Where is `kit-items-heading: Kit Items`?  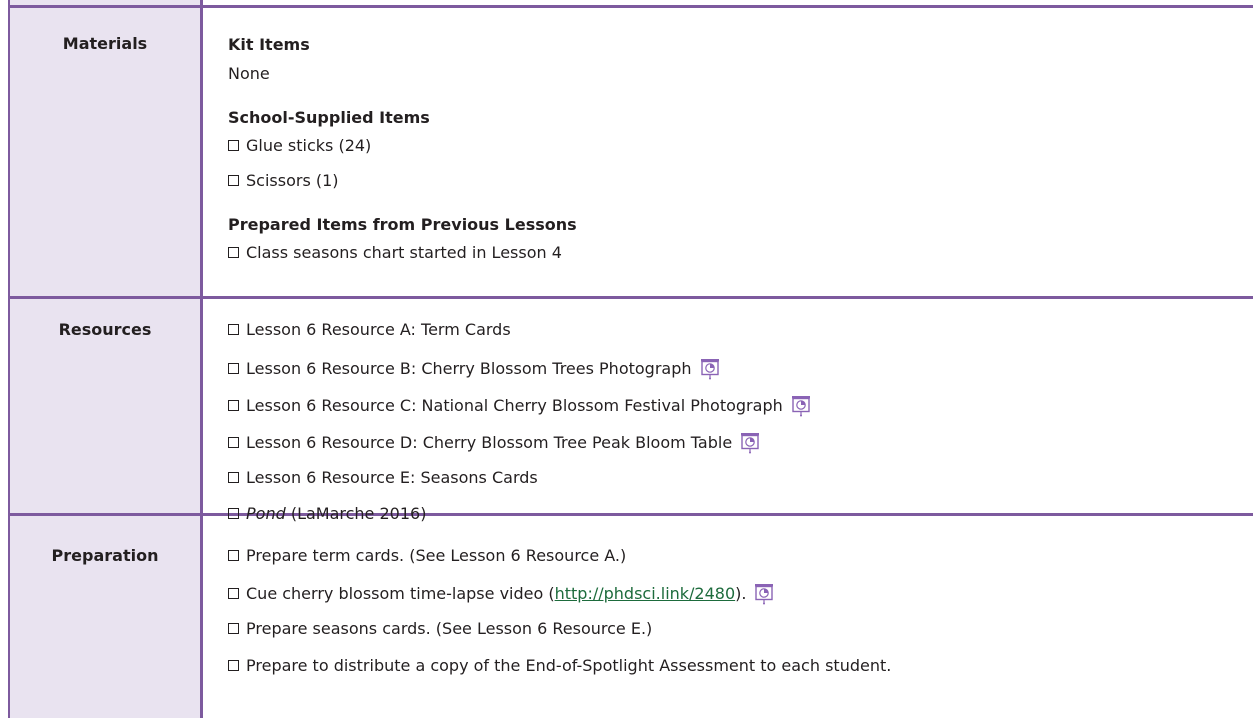
kit-items-heading: Kit Items is located at coordinates (269, 44).